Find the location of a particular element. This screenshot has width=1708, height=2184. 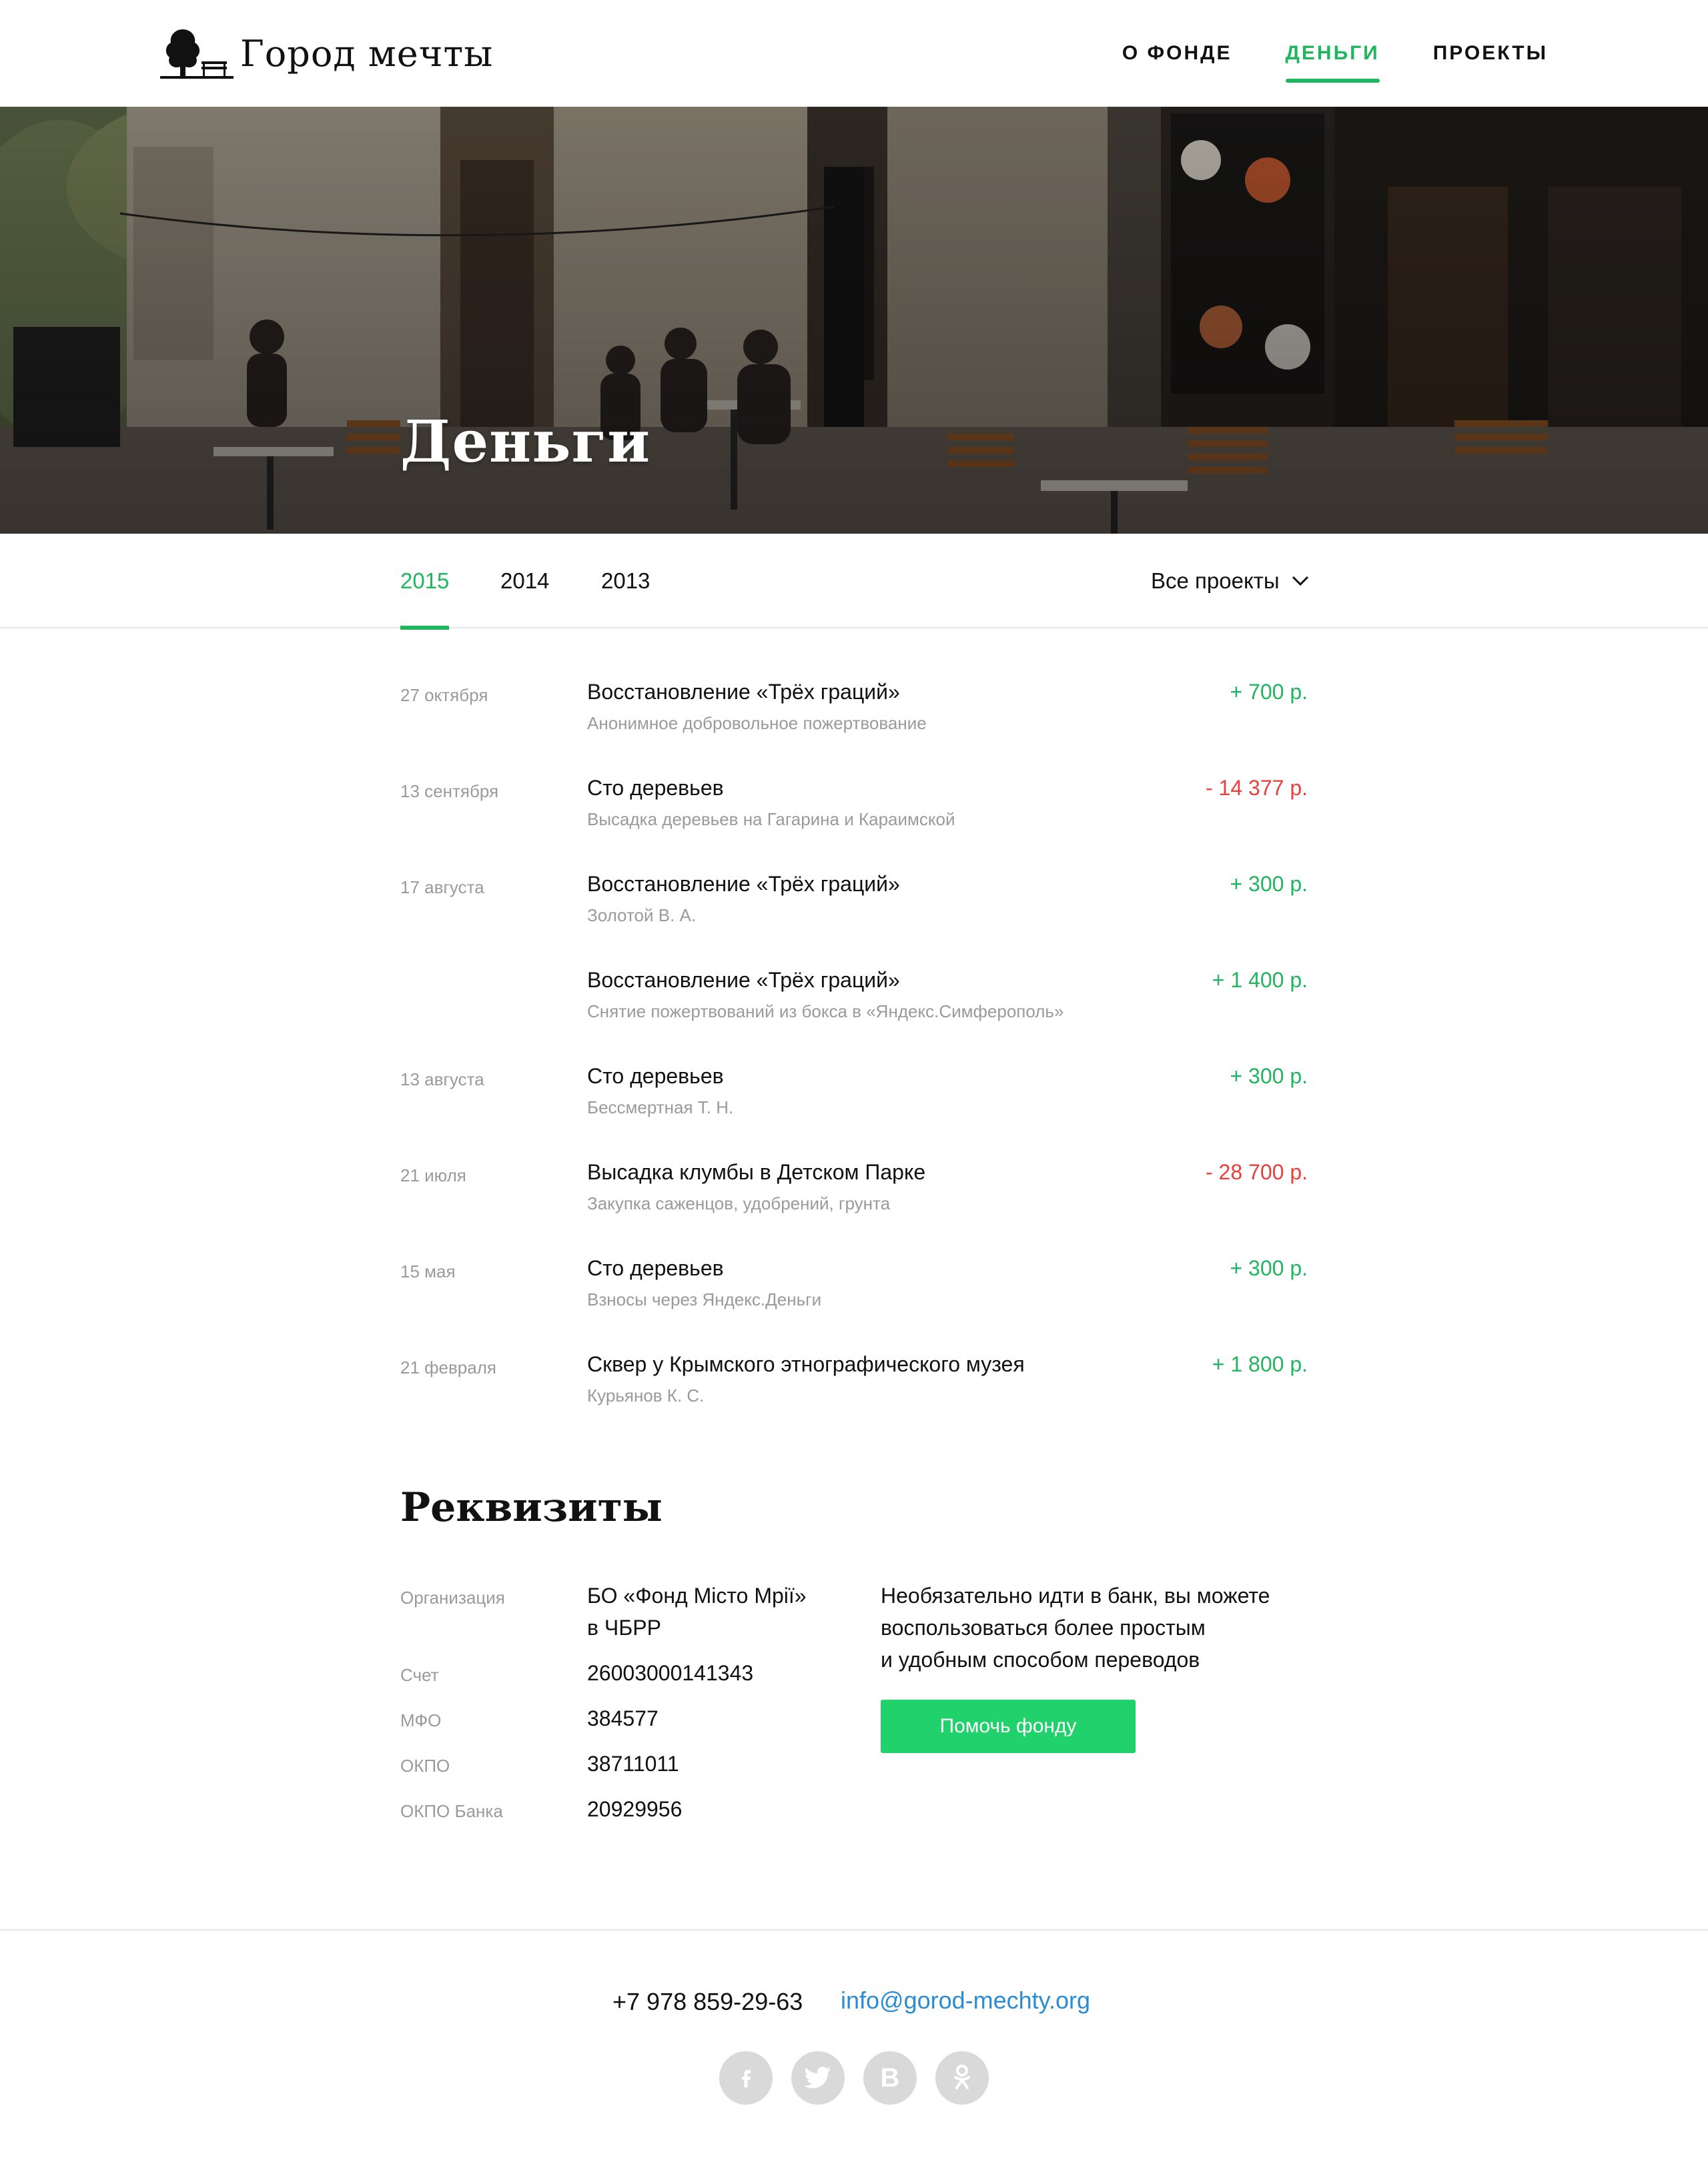

facebook-icon is located at coordinates (746, 2078).